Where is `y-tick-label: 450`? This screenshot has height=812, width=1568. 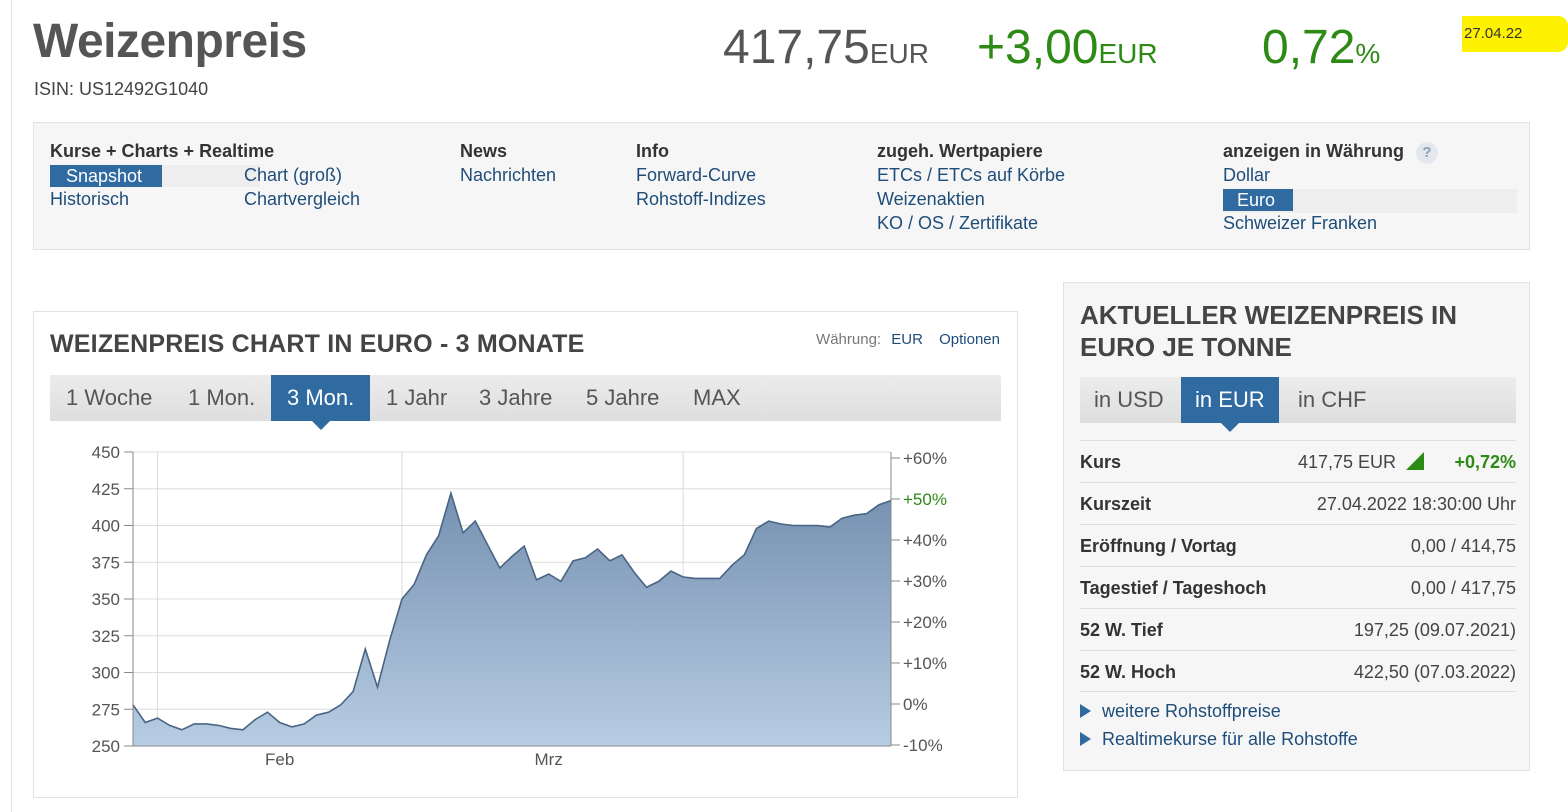 y-tick-label: 450 is located at coordinates (106, 452).